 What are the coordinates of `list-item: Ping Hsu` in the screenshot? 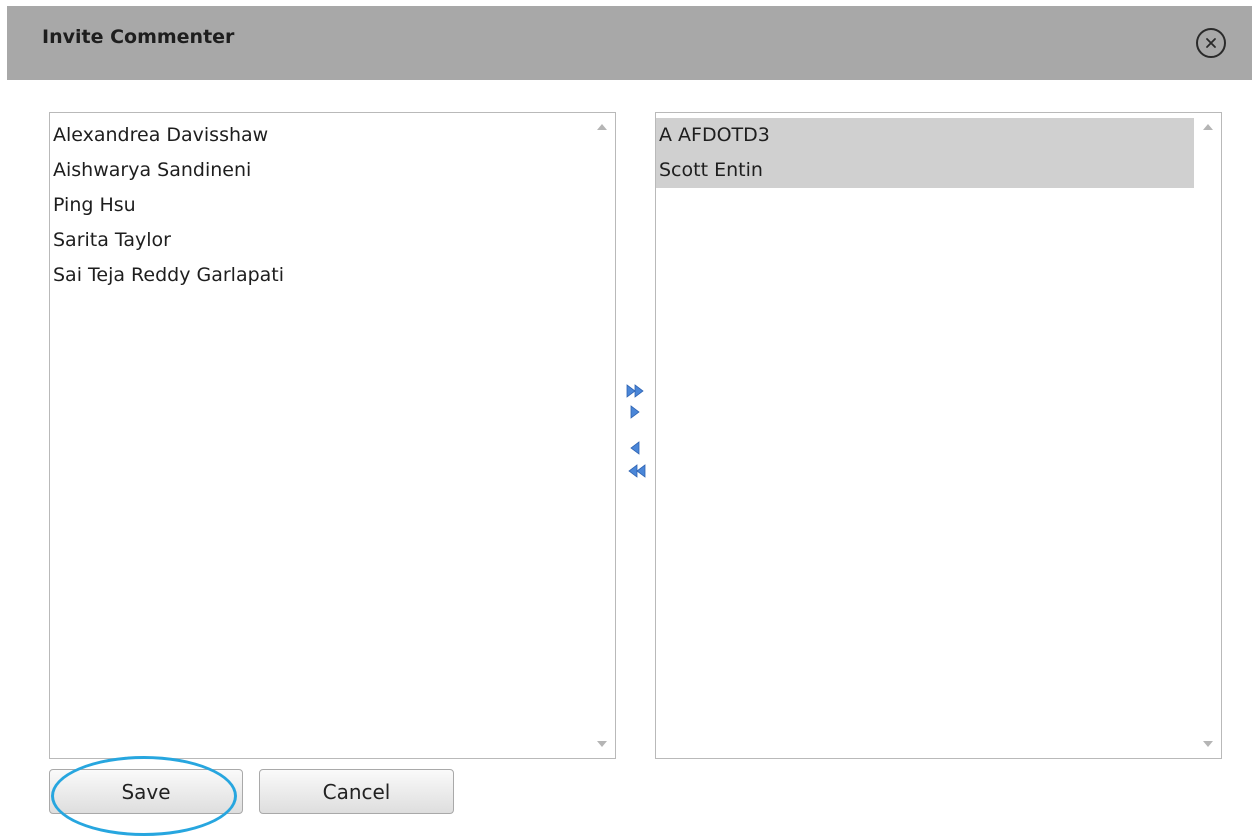 It's located at (319, 205).